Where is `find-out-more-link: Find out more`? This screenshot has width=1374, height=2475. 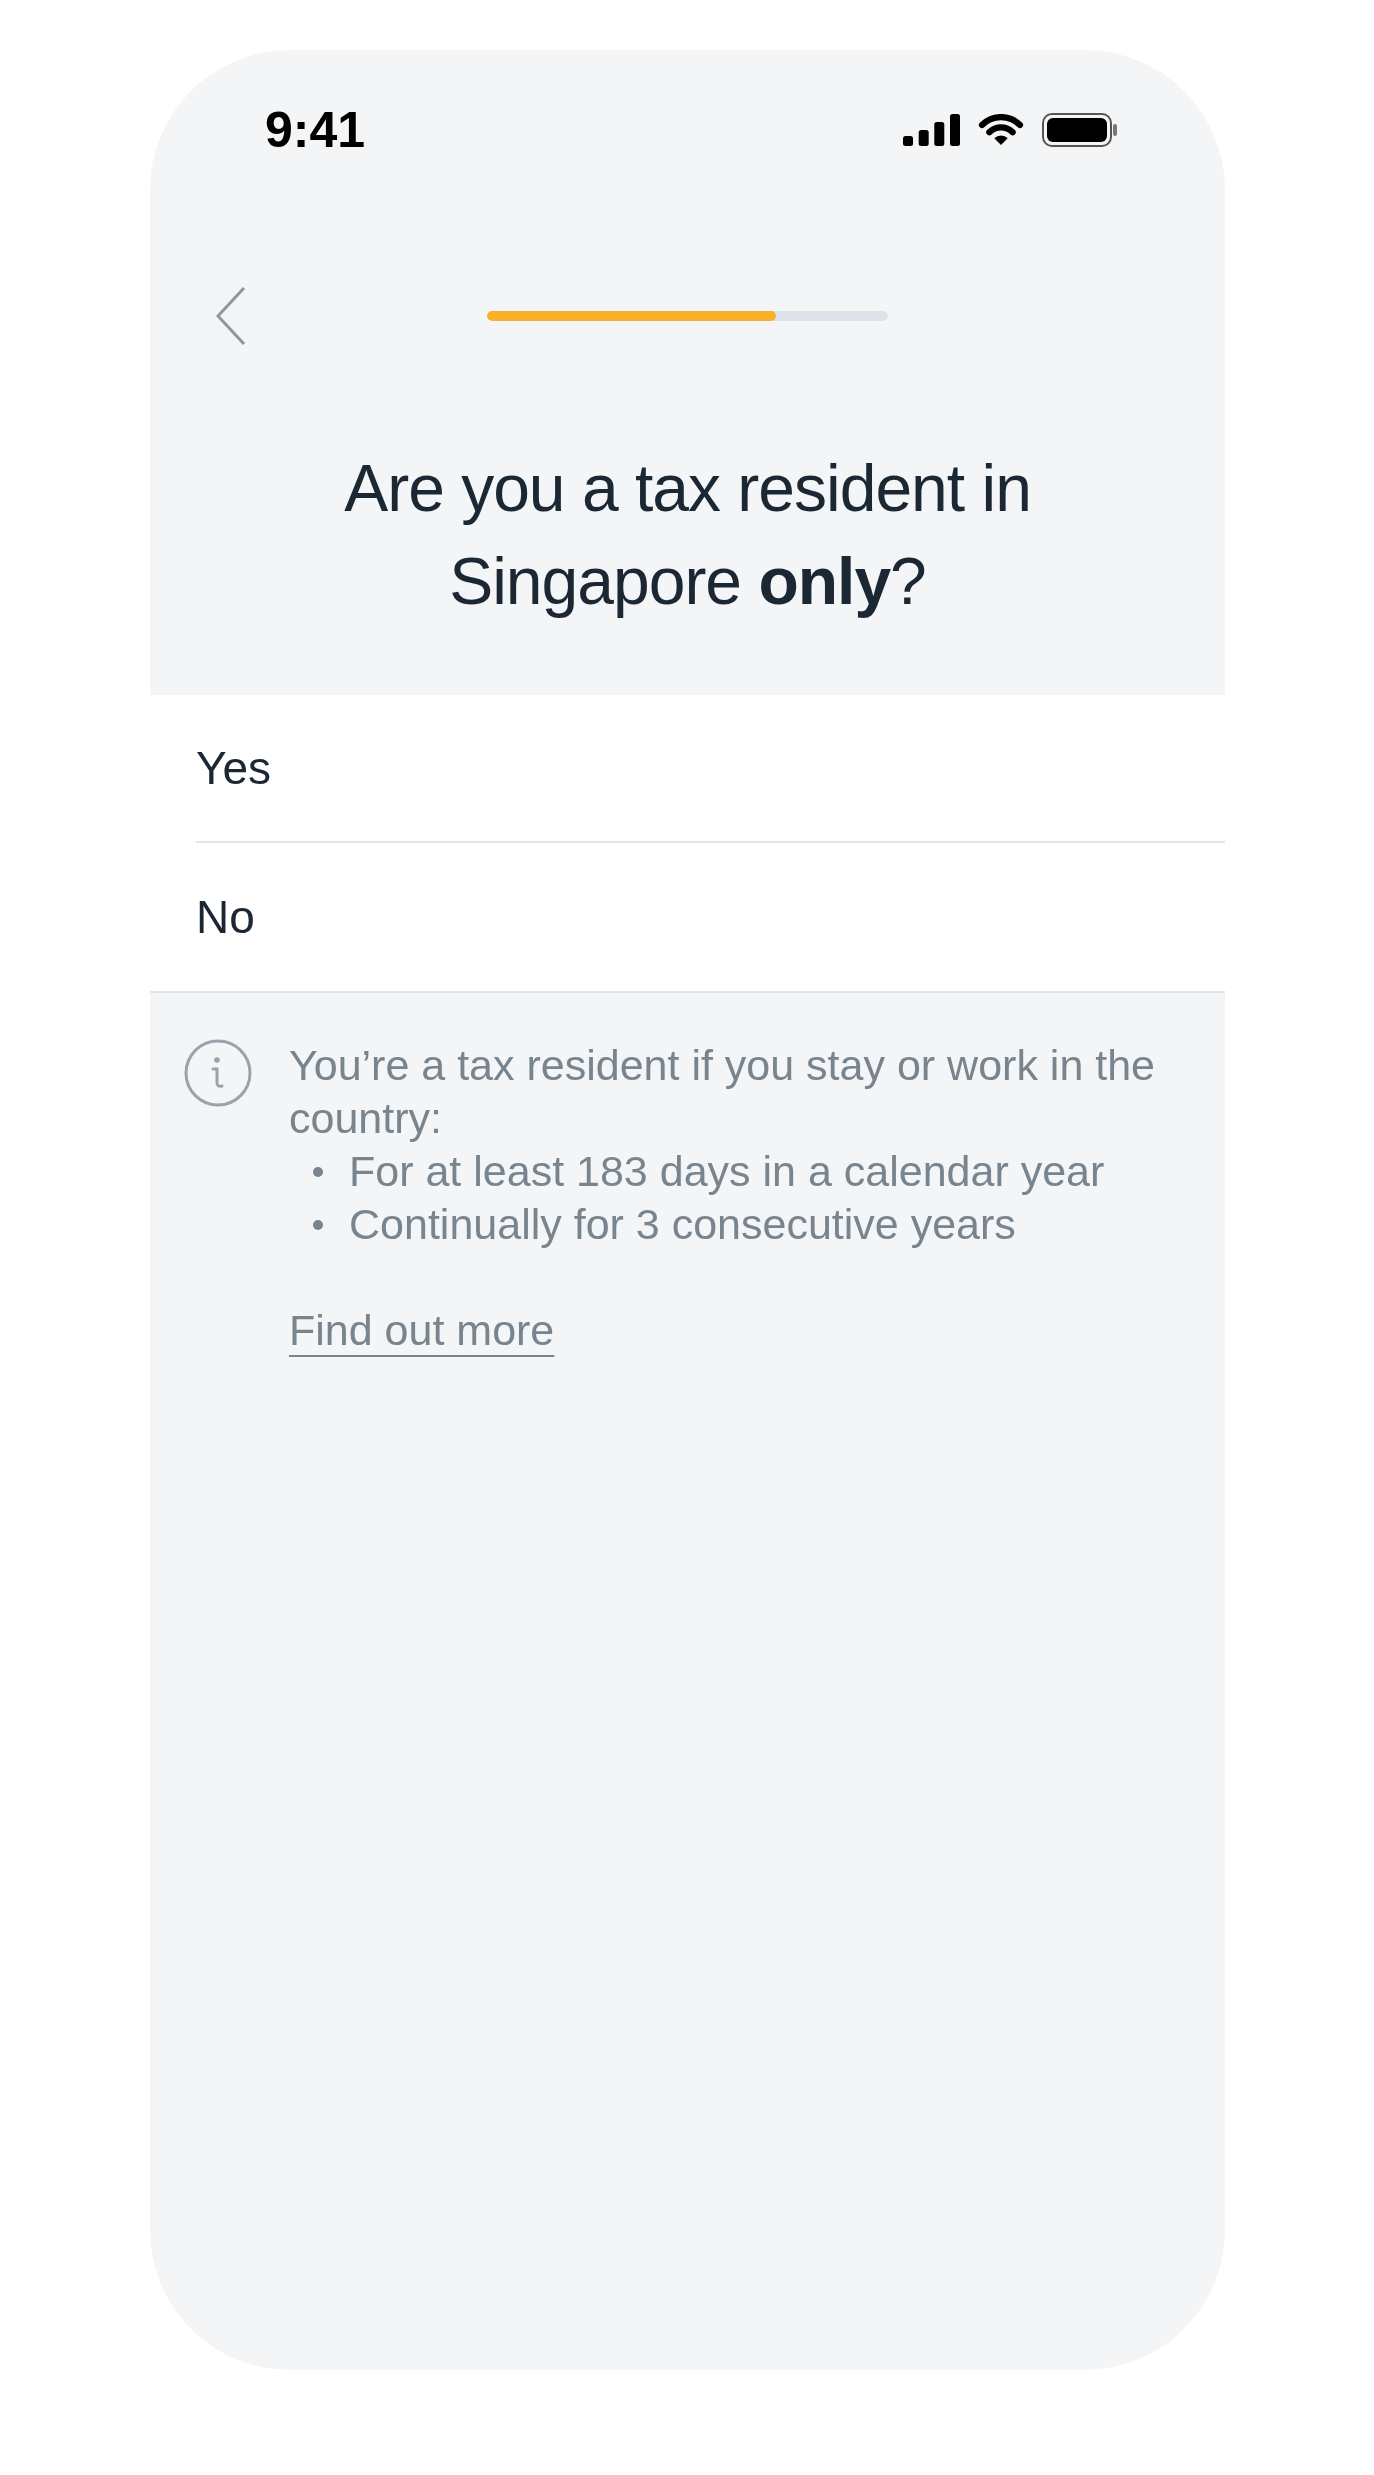 find-out-more-link: Find out more is located at coordinates (422, 1330).